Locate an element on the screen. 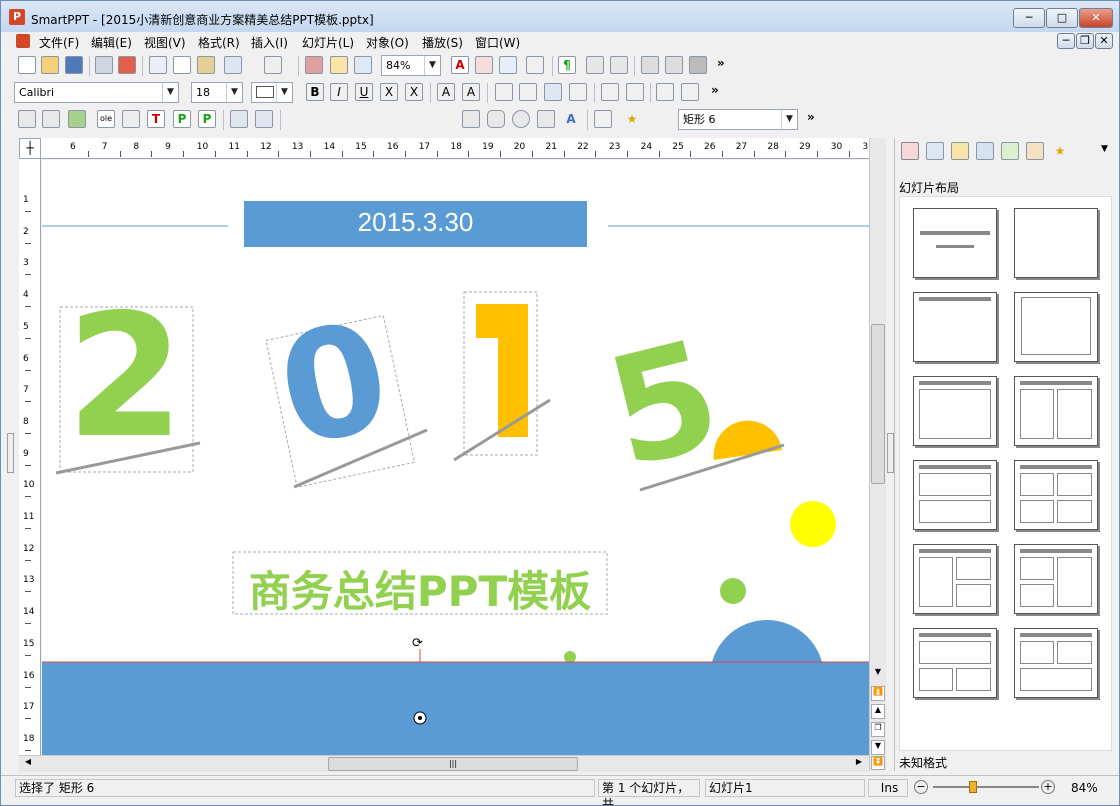  copy-icon is located at coordinates (182, 65).